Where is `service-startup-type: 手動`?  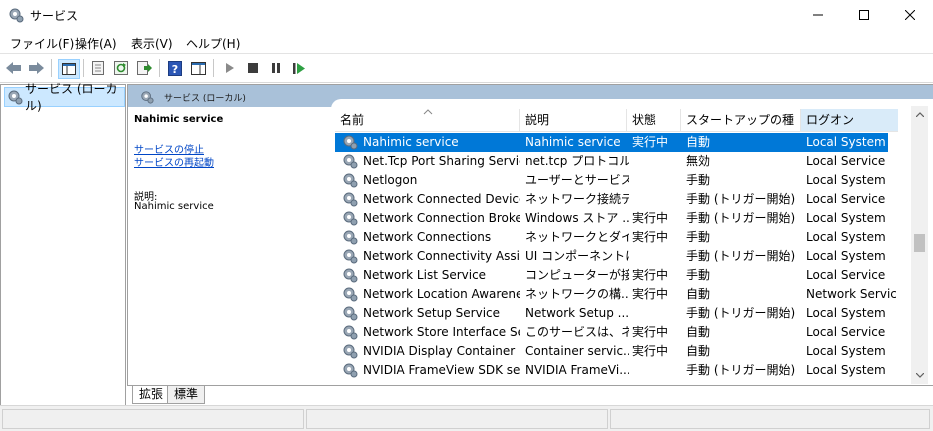
service-startup-type: 手動 is located at coordinates (698, 180).